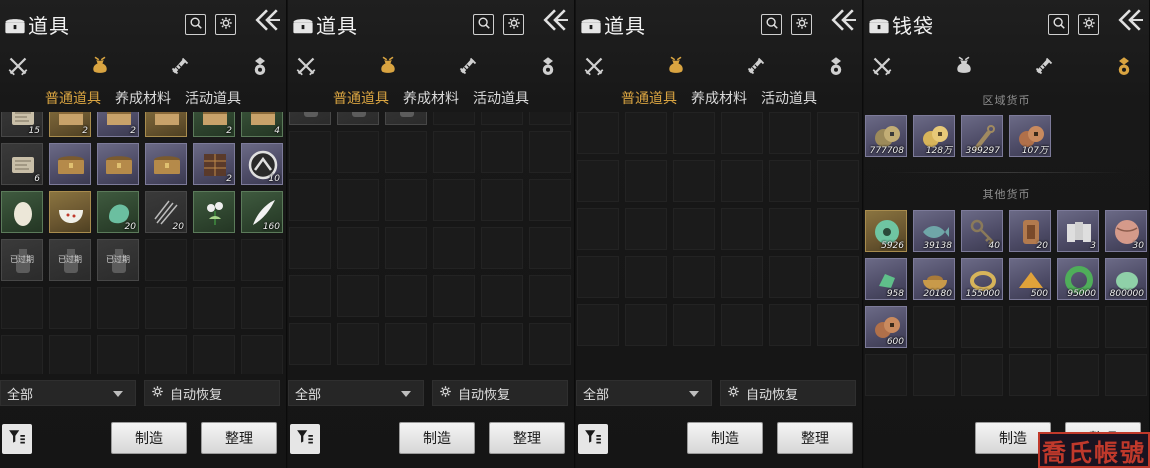  What do you see at coordinates (1126, 294) in the screenshot?
I see `item-count: 800000` at bounding box center [1126, 294].